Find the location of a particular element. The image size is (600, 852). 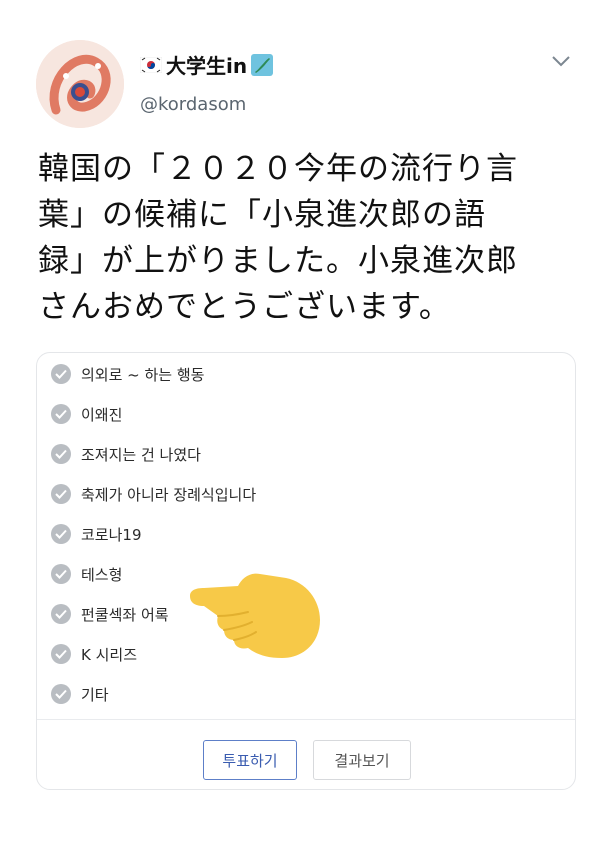

poll-option: 축제가 아니라 장례식입니다 is located at coordinates (153, 494).